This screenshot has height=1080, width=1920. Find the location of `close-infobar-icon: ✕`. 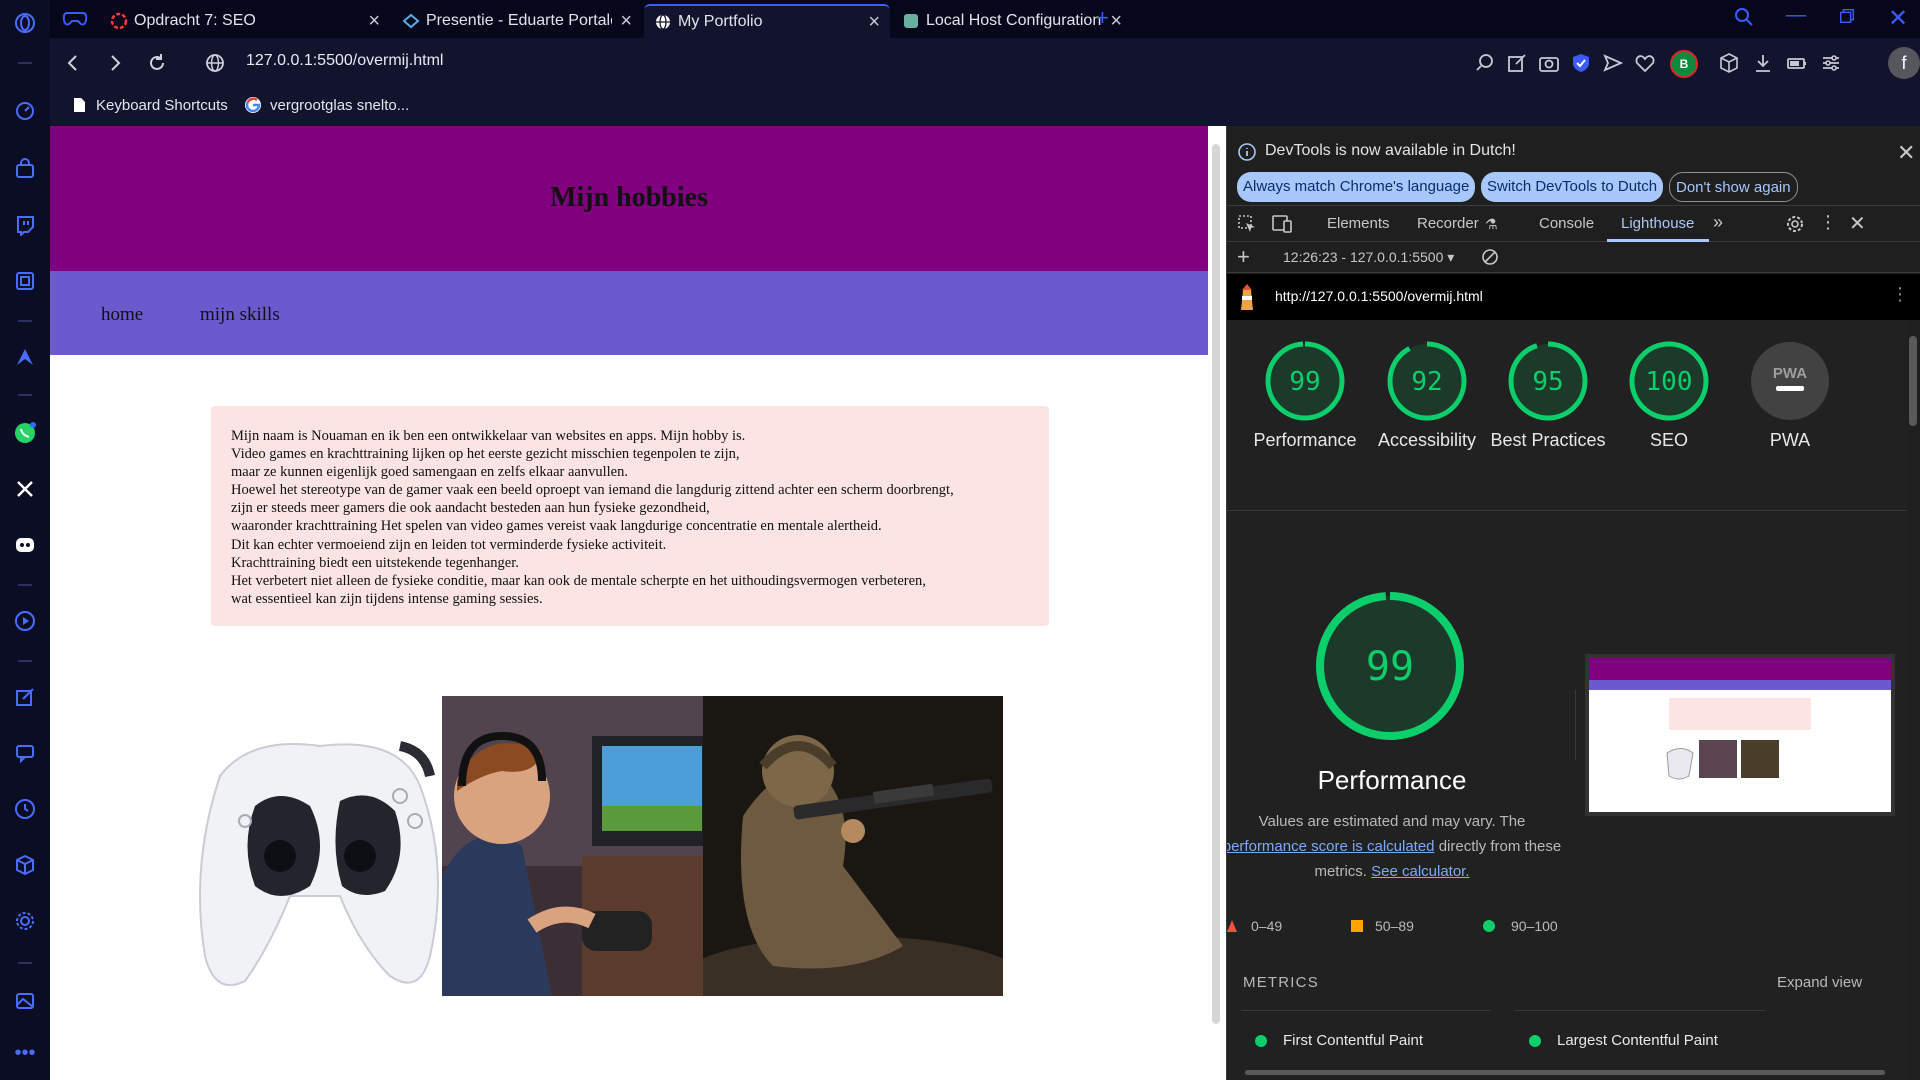

close-infobar-icon: ✕ is located at coordinates (1906, 153).